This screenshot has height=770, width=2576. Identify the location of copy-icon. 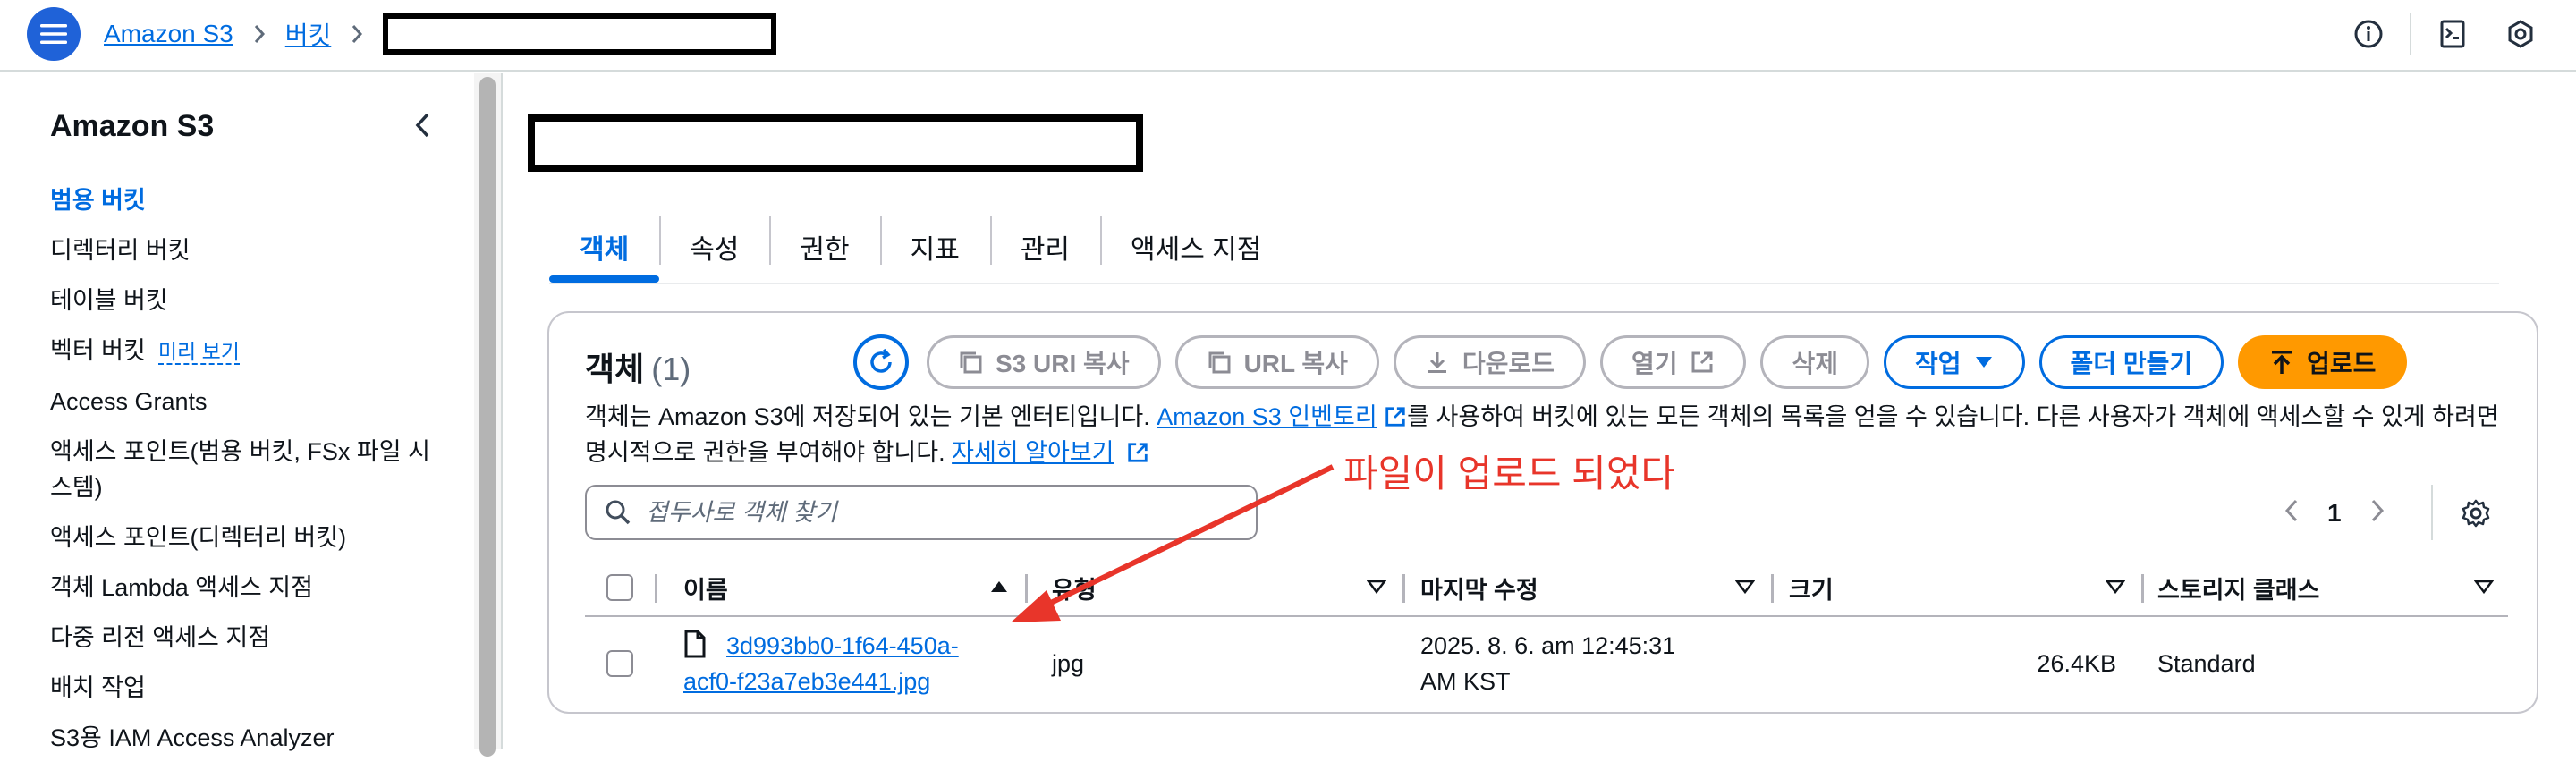
(971, 362).